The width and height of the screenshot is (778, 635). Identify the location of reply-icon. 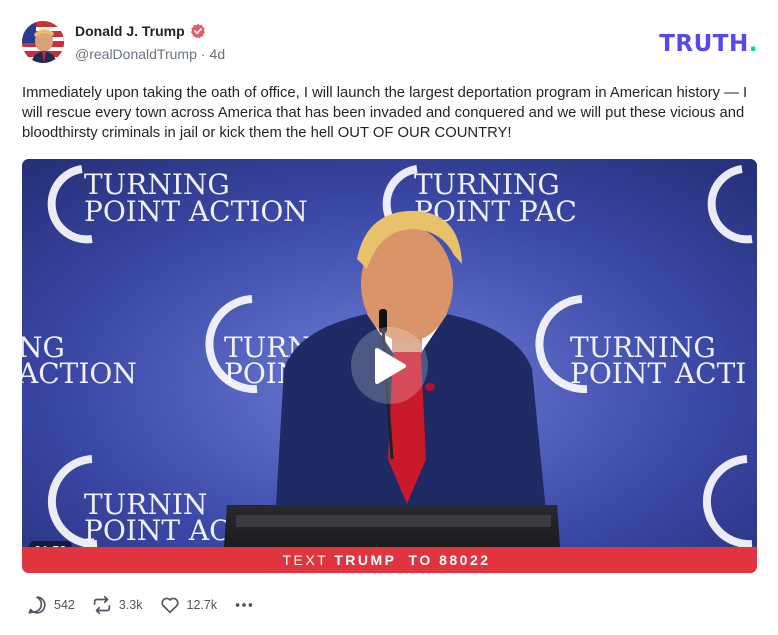
(37, 605).